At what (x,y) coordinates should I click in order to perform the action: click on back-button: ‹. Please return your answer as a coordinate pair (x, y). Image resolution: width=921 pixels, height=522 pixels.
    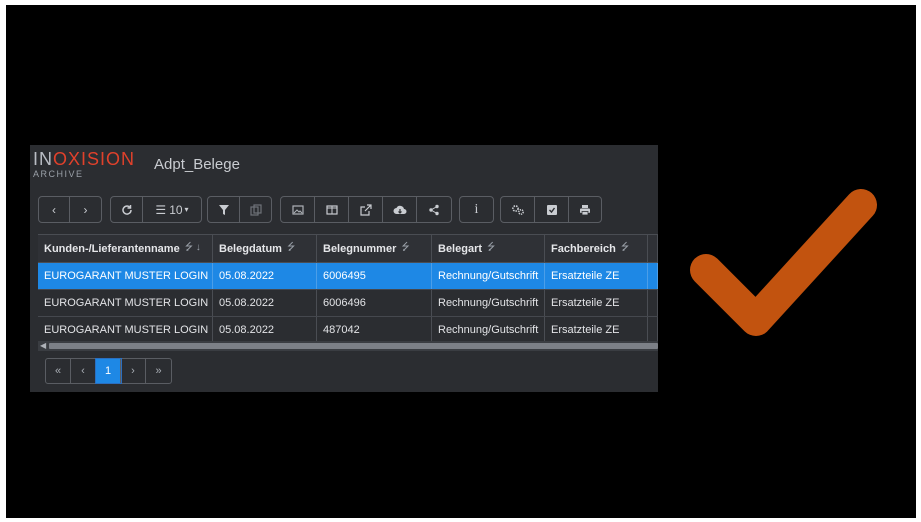
    Looking at the image, I should click on (54, 209).